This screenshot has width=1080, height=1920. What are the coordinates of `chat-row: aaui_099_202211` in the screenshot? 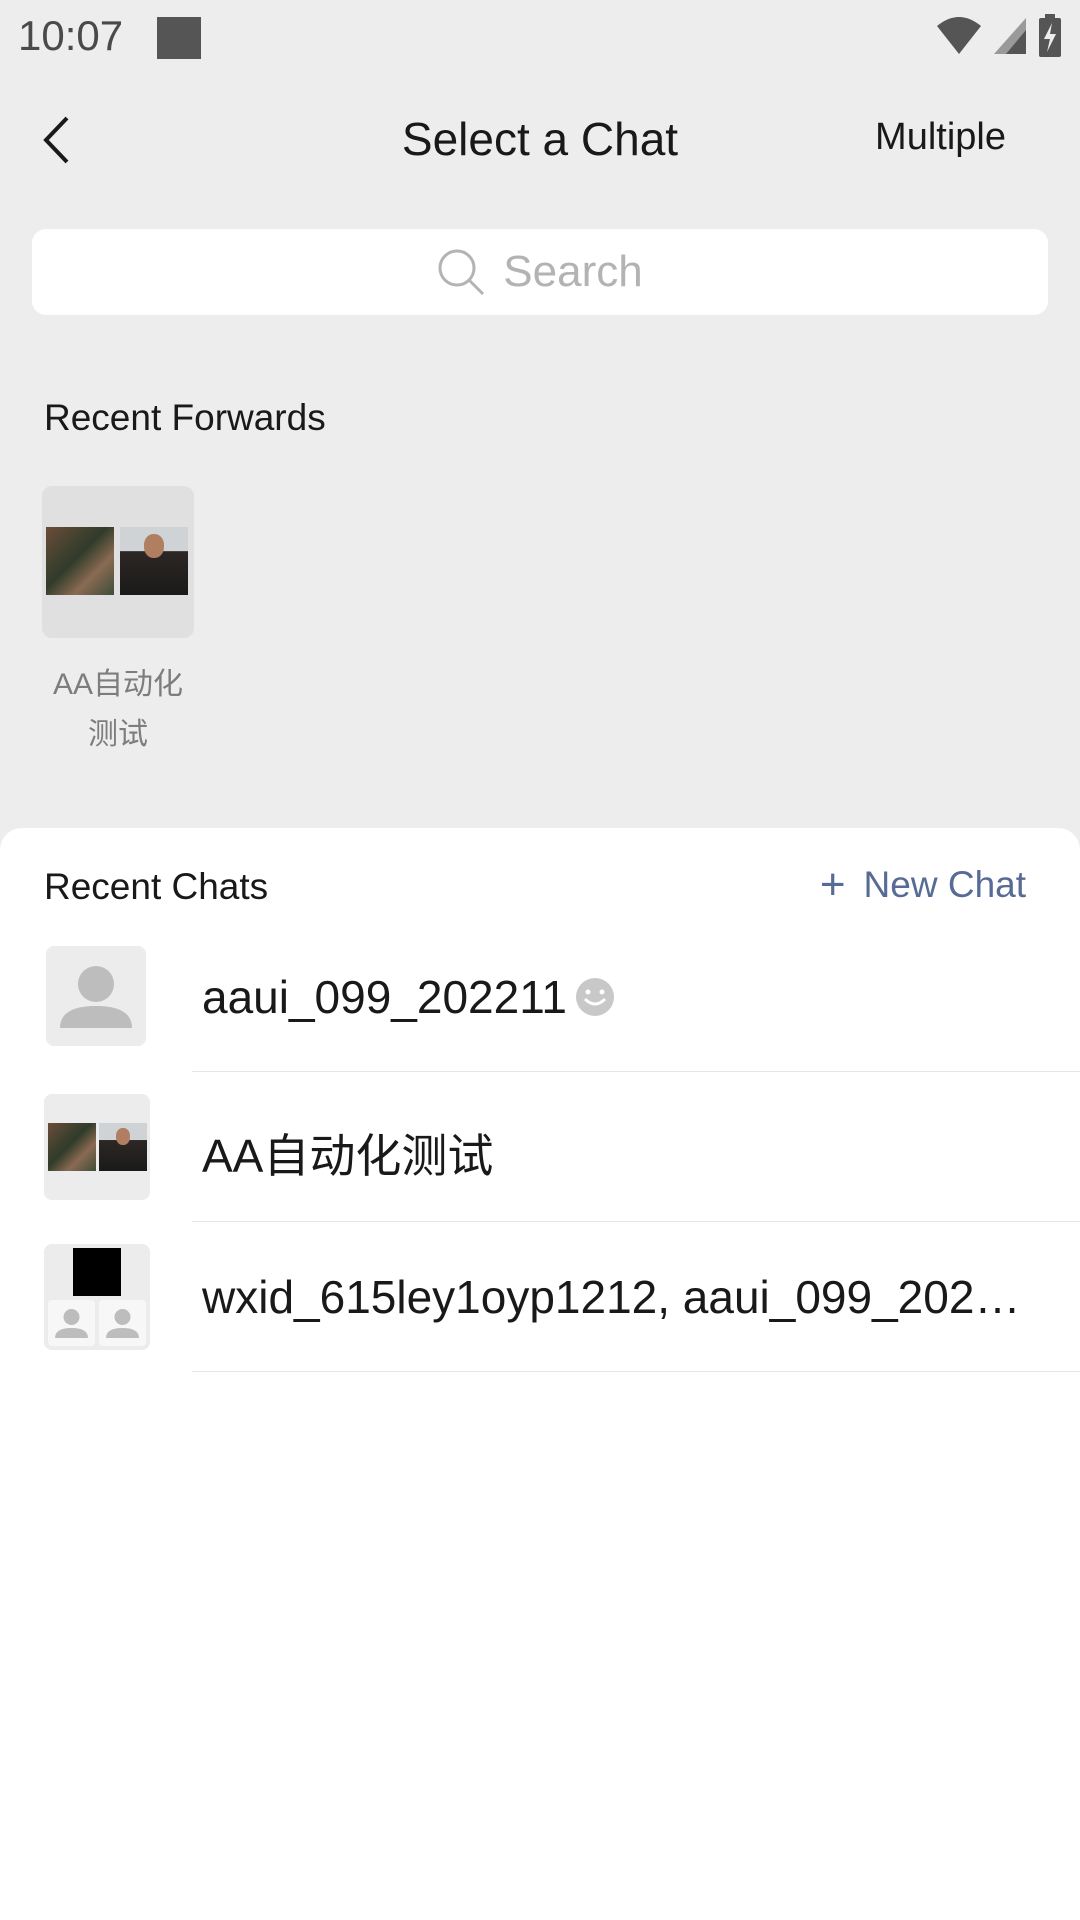 It's located at (540, 997).